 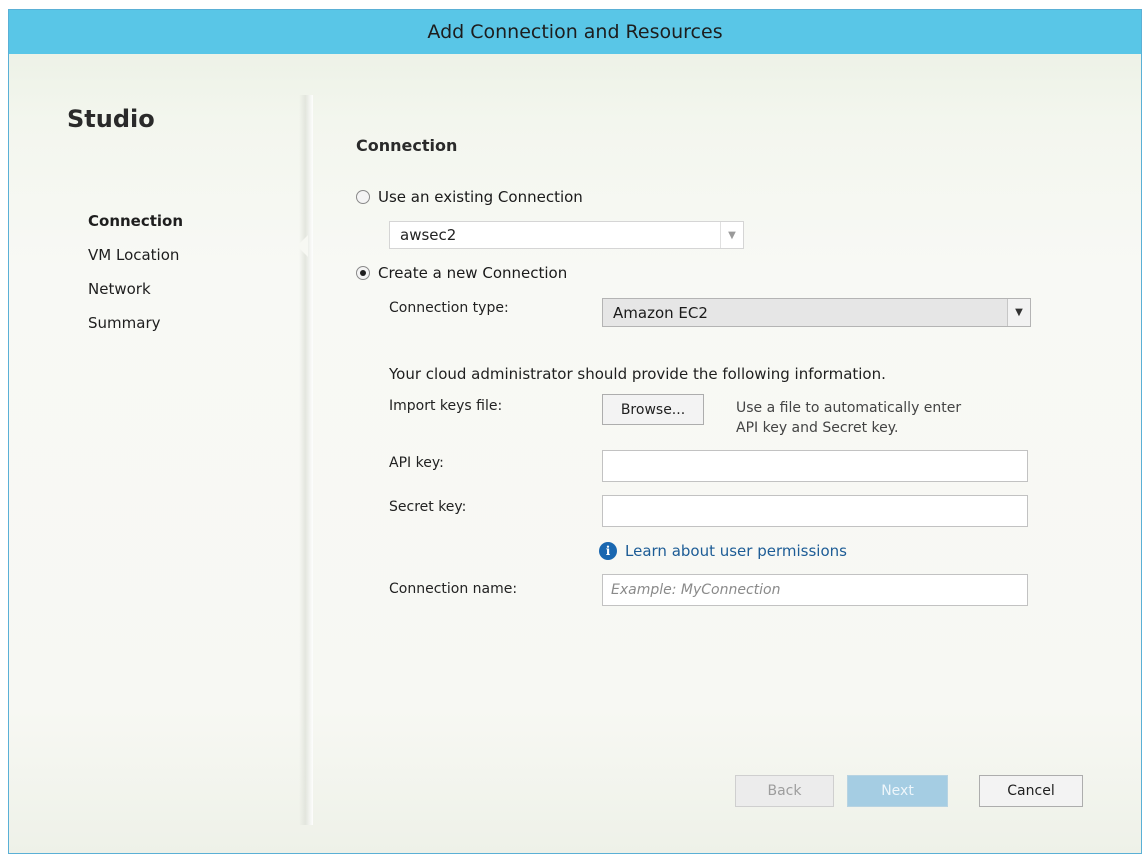 What do you see at coordinates (566, 235) in the screenshot?
I see `existing-connection-dropdown: awsec2 ▼` at bounding box center [566, 235].